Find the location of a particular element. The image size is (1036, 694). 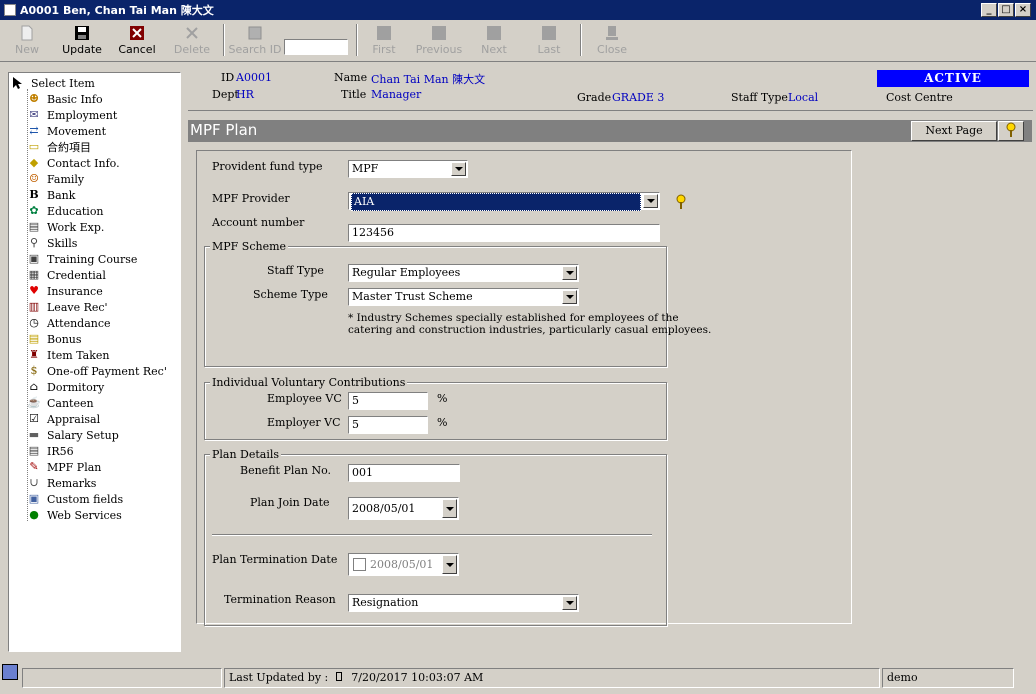

tree-item: ▤ Bonus is located at coordinates (54, 339).